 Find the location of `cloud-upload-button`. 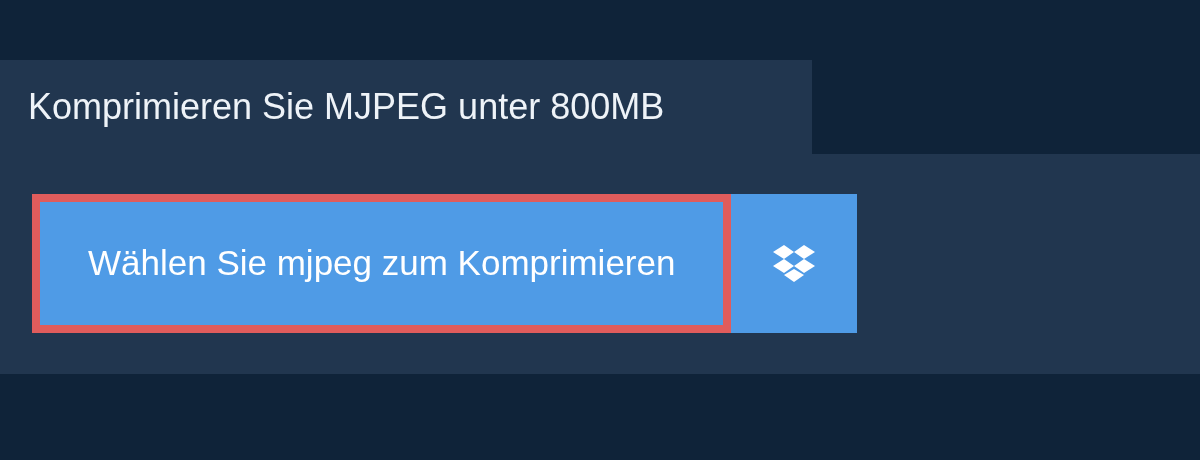

cloud-upload-button is located at coordinates (794, 263).